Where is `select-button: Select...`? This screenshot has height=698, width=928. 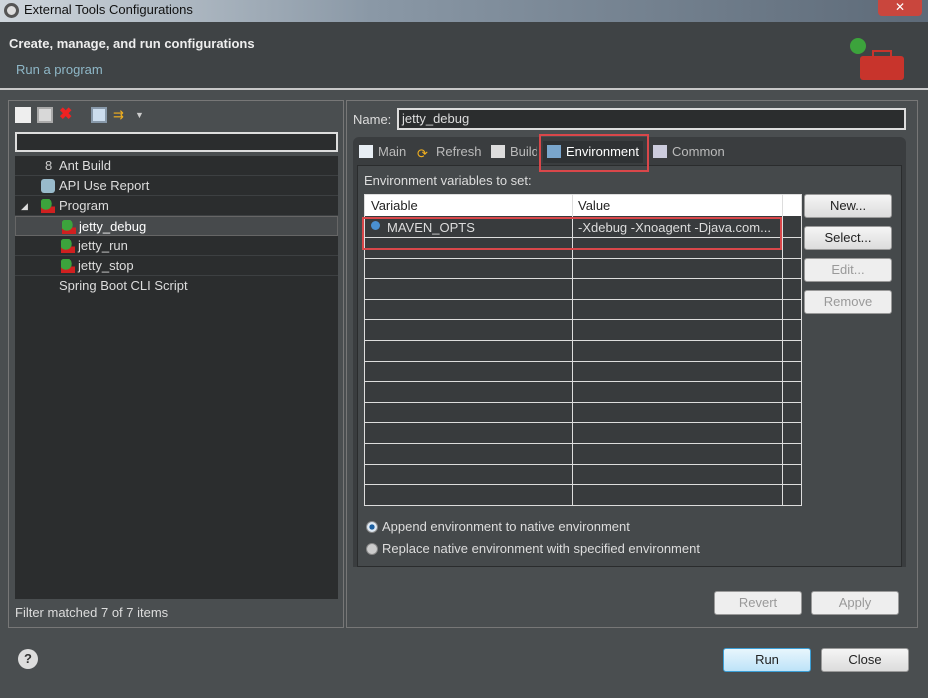 select-button: Select... is located at coordinates (848, 238).